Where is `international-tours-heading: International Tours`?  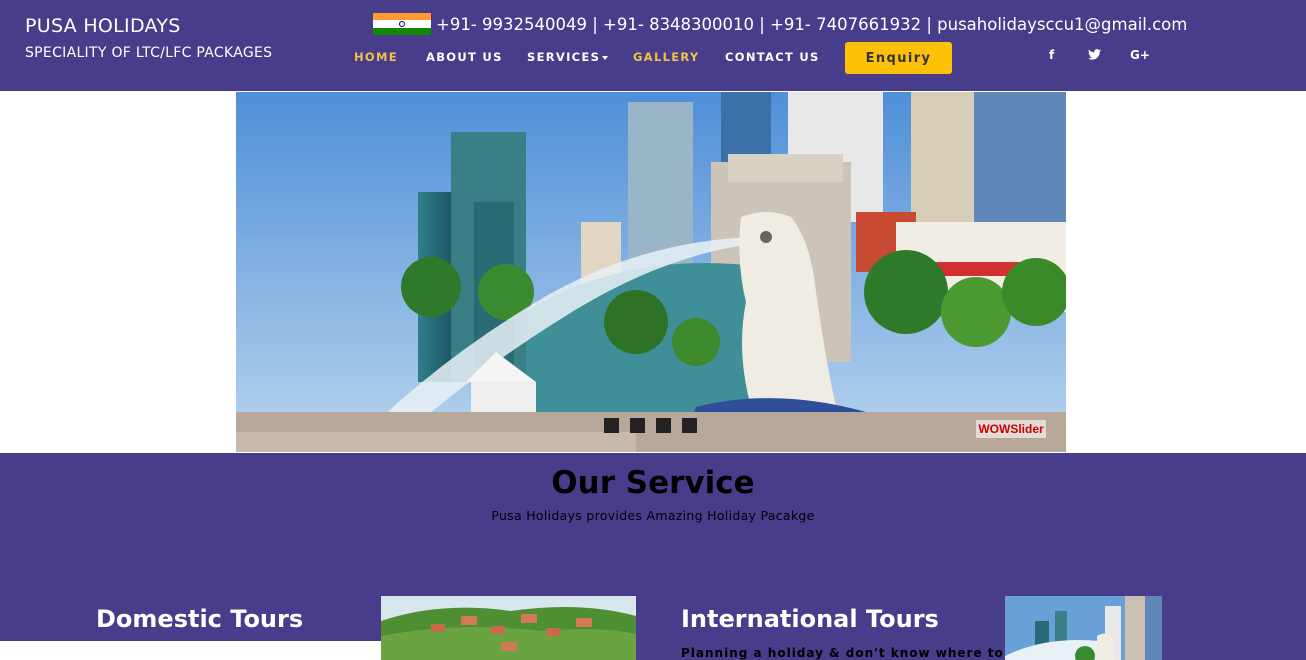
international-tours-heading: International Tours is located at coordinates (810, 619).